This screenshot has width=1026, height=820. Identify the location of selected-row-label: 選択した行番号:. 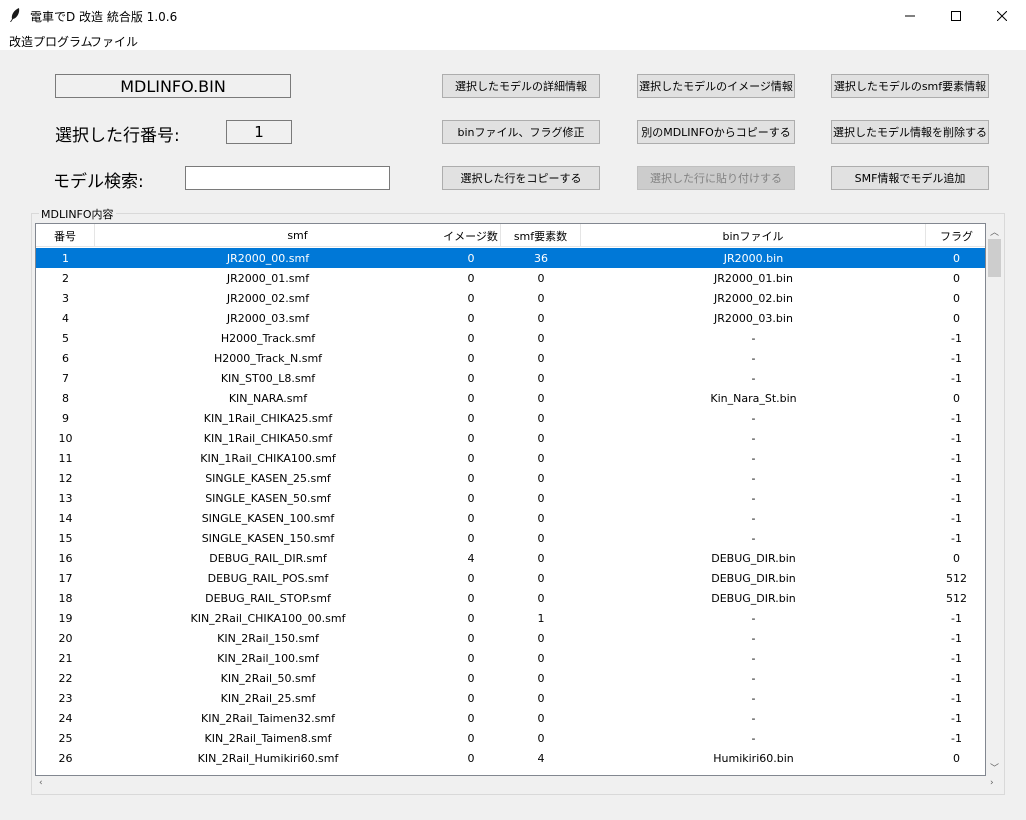
(117, 136).